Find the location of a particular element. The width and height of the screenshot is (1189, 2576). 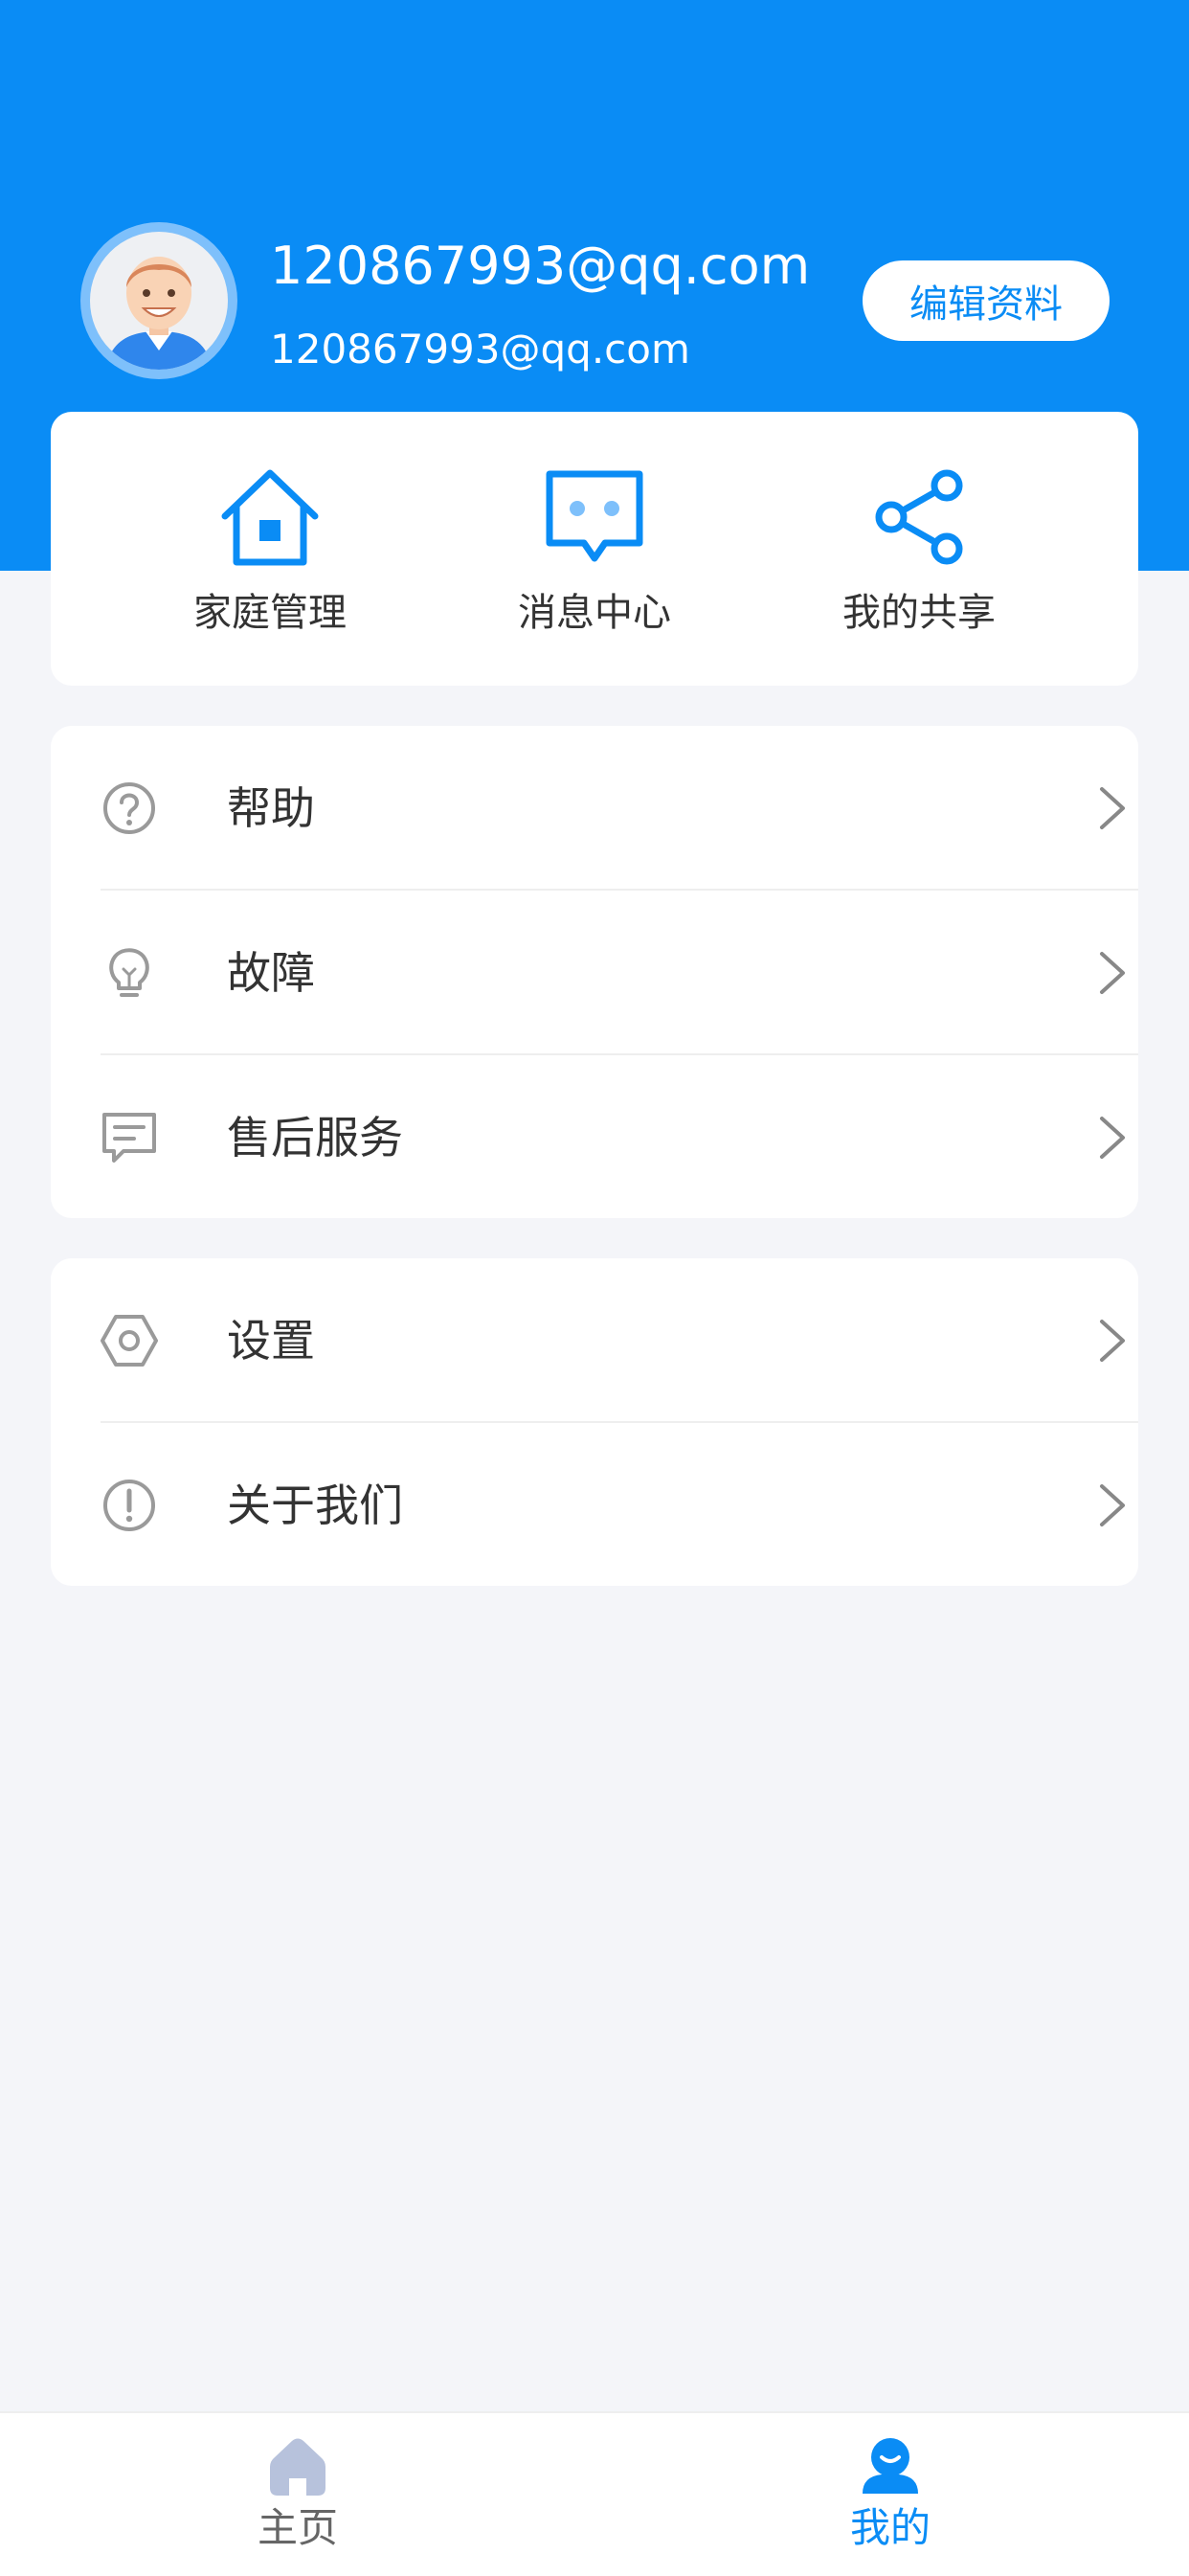

user-display-name: 120867993@qq.com is located at coordinates (540, 266).